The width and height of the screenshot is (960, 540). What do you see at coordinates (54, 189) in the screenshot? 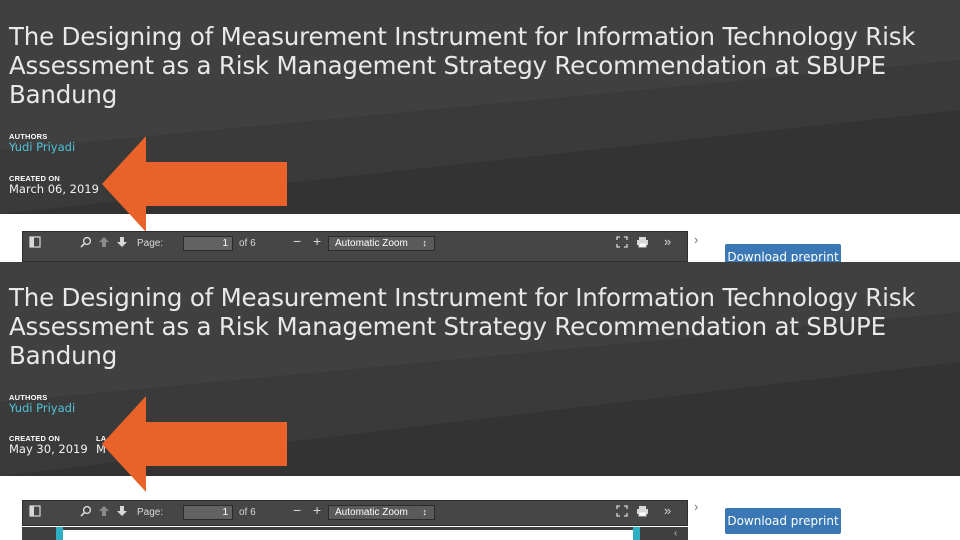
I see `created-on-date: March 06, 2019` at bounding box center [54, 189].